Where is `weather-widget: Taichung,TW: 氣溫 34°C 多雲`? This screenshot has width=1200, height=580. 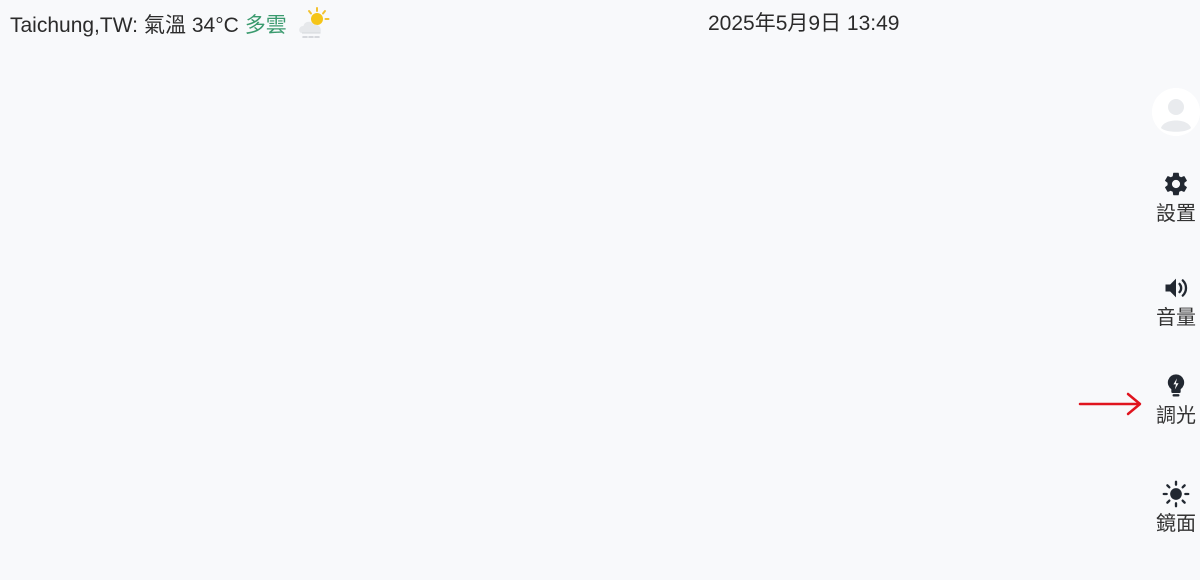
weather-widget: Taichung,TW: 氣溫 34°C 多雲 is located at coordinates (170, 24).